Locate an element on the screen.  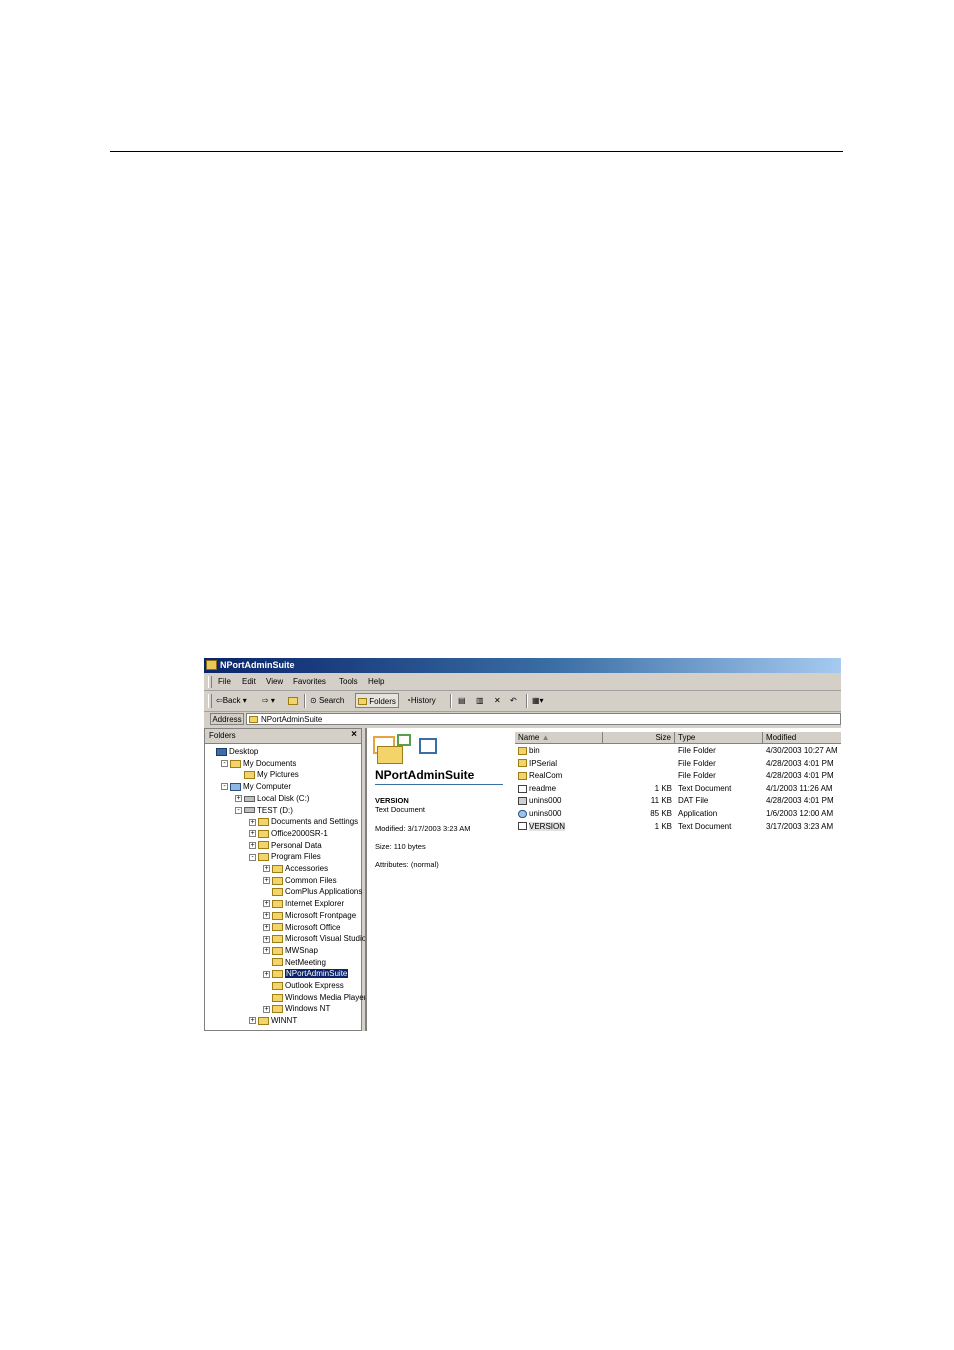
tree-item: + Accessories is located at coordinates (295, 868).